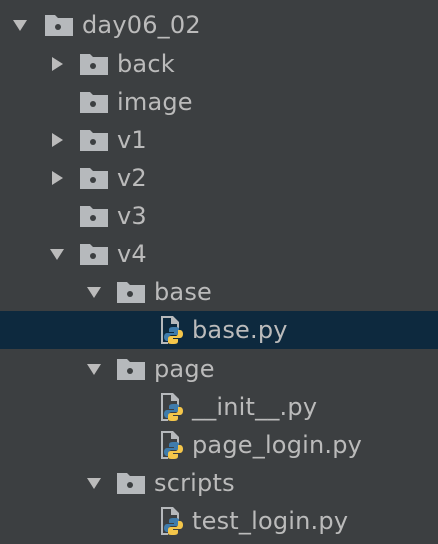  What do you see at coordinates (155, 102) in the screenshot?
I see `tree-item-label: image` at bounding box center [155, 102].